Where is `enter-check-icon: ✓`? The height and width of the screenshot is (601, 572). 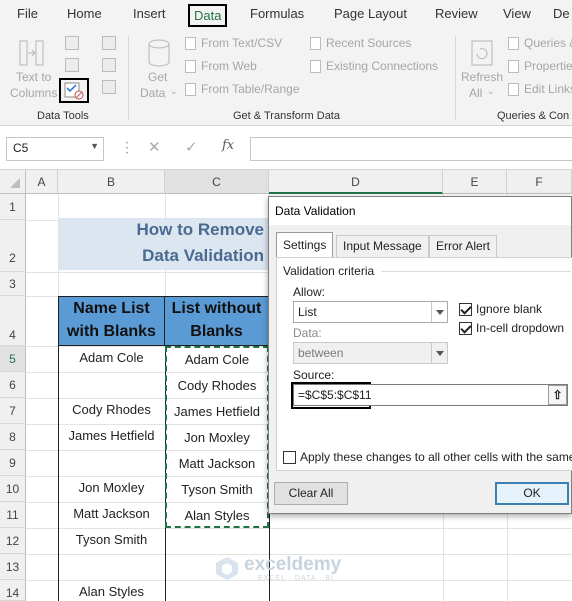 enter-check-icon: ✓ is located at coordinates (191, 147).